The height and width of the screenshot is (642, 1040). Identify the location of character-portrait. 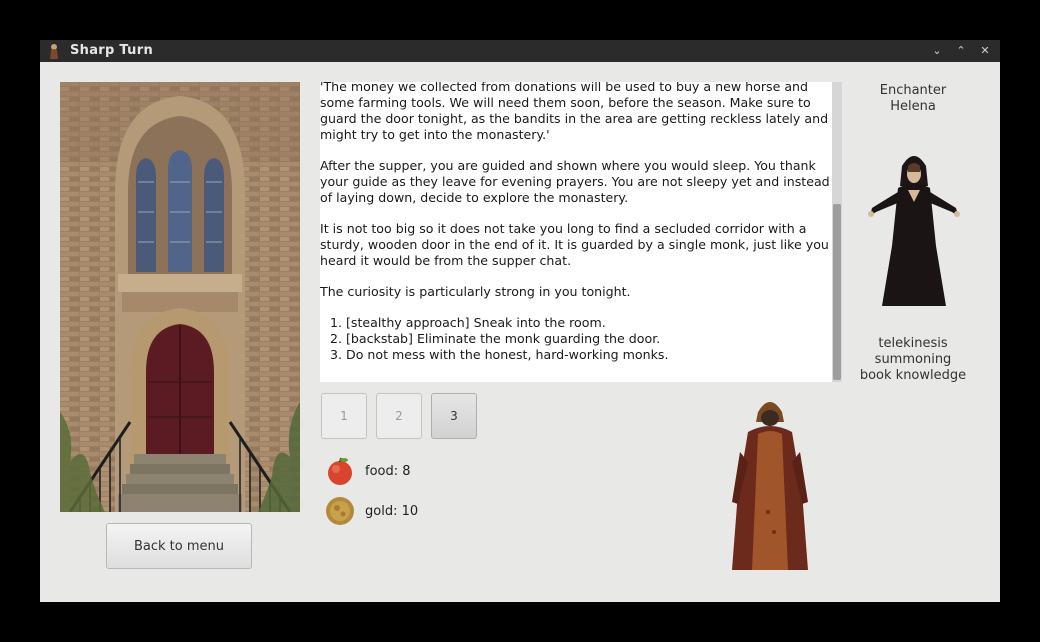
(914, 231).